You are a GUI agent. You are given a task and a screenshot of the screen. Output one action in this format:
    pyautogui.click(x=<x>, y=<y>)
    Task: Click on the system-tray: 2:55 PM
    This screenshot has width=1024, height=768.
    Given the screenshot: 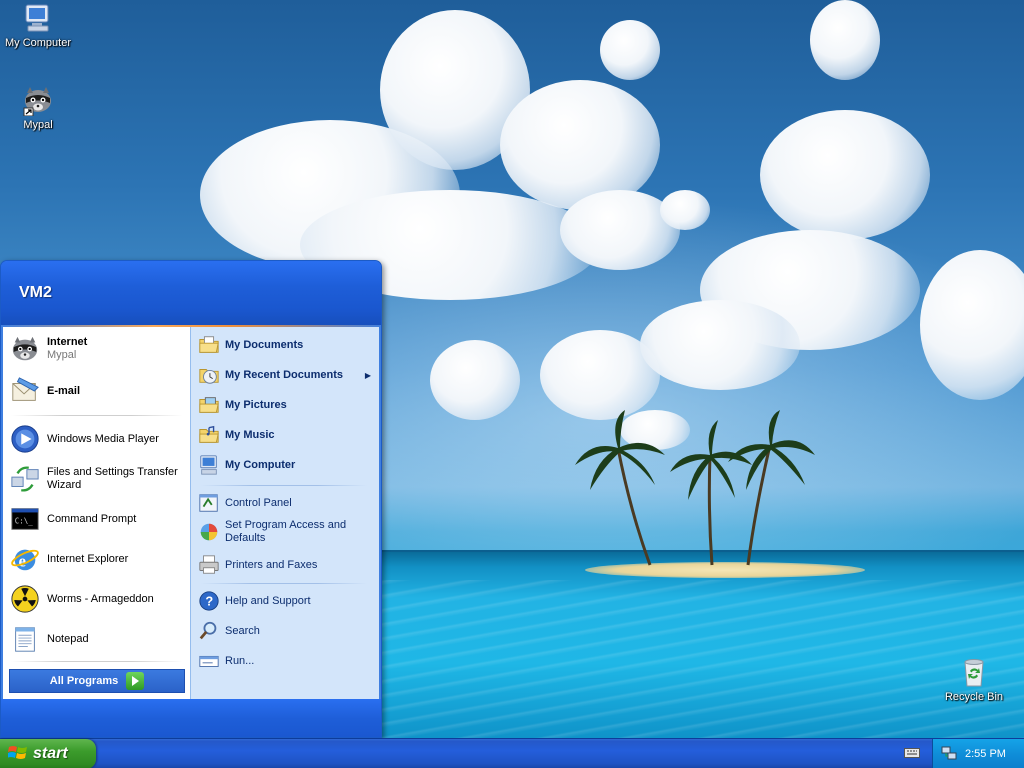 What is the action you would take?
    pyautogui.click(x=978, y=753)
    